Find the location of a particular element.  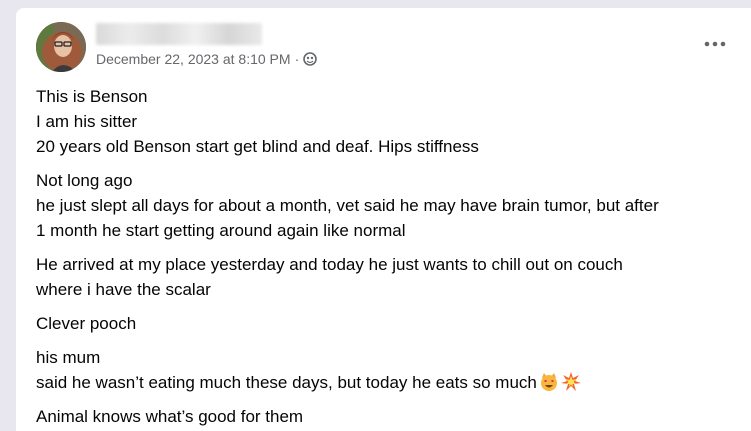

text-line: Animal knows what’s good for them is located at coordinates (170, 416).